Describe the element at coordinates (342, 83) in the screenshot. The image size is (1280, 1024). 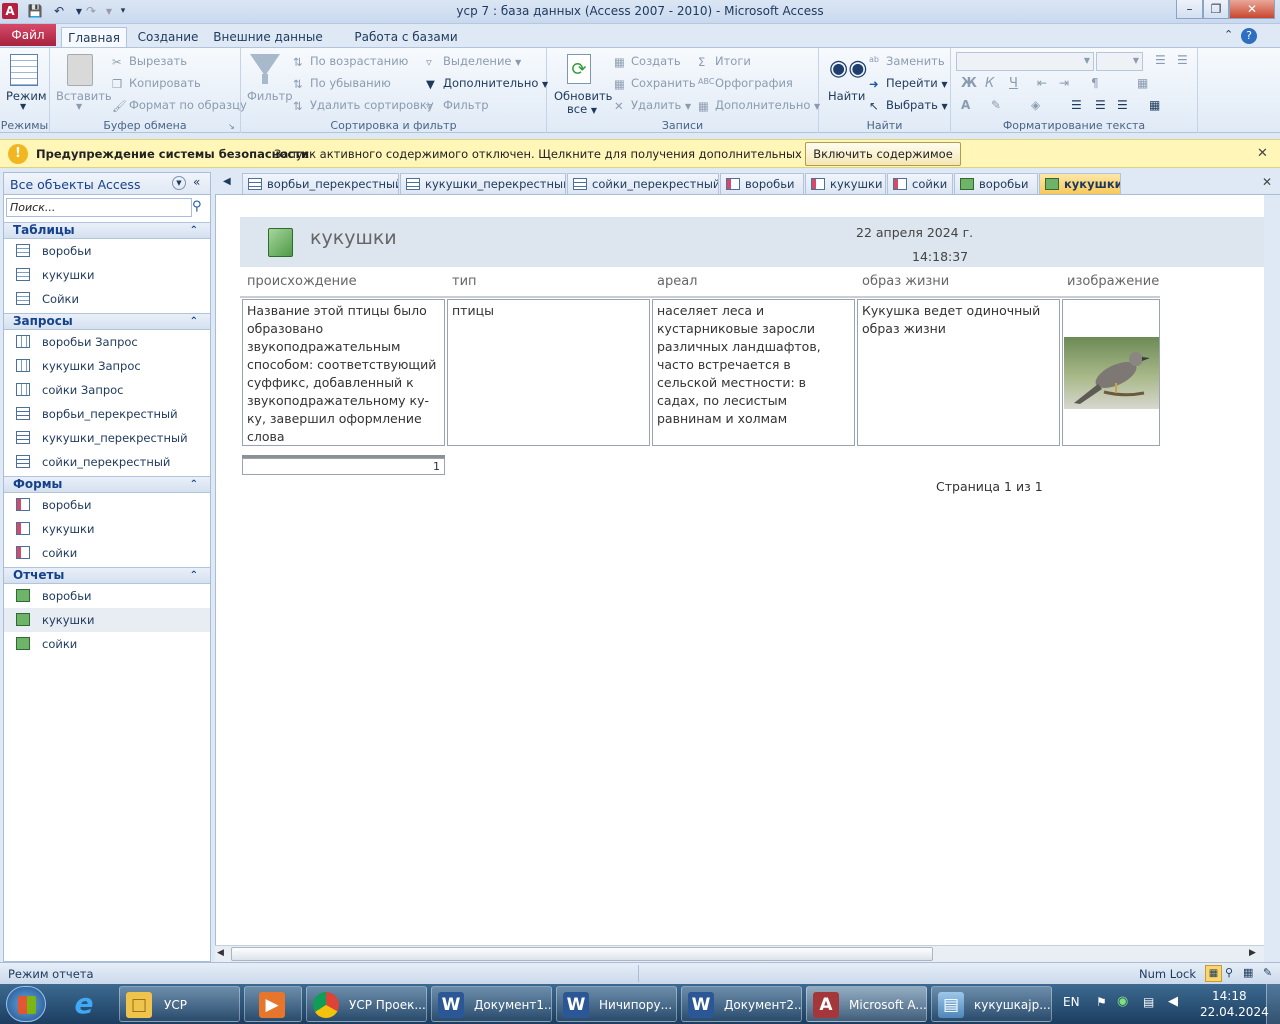
I see `sort-descending-button: ⇅ По убыванию` at that location.